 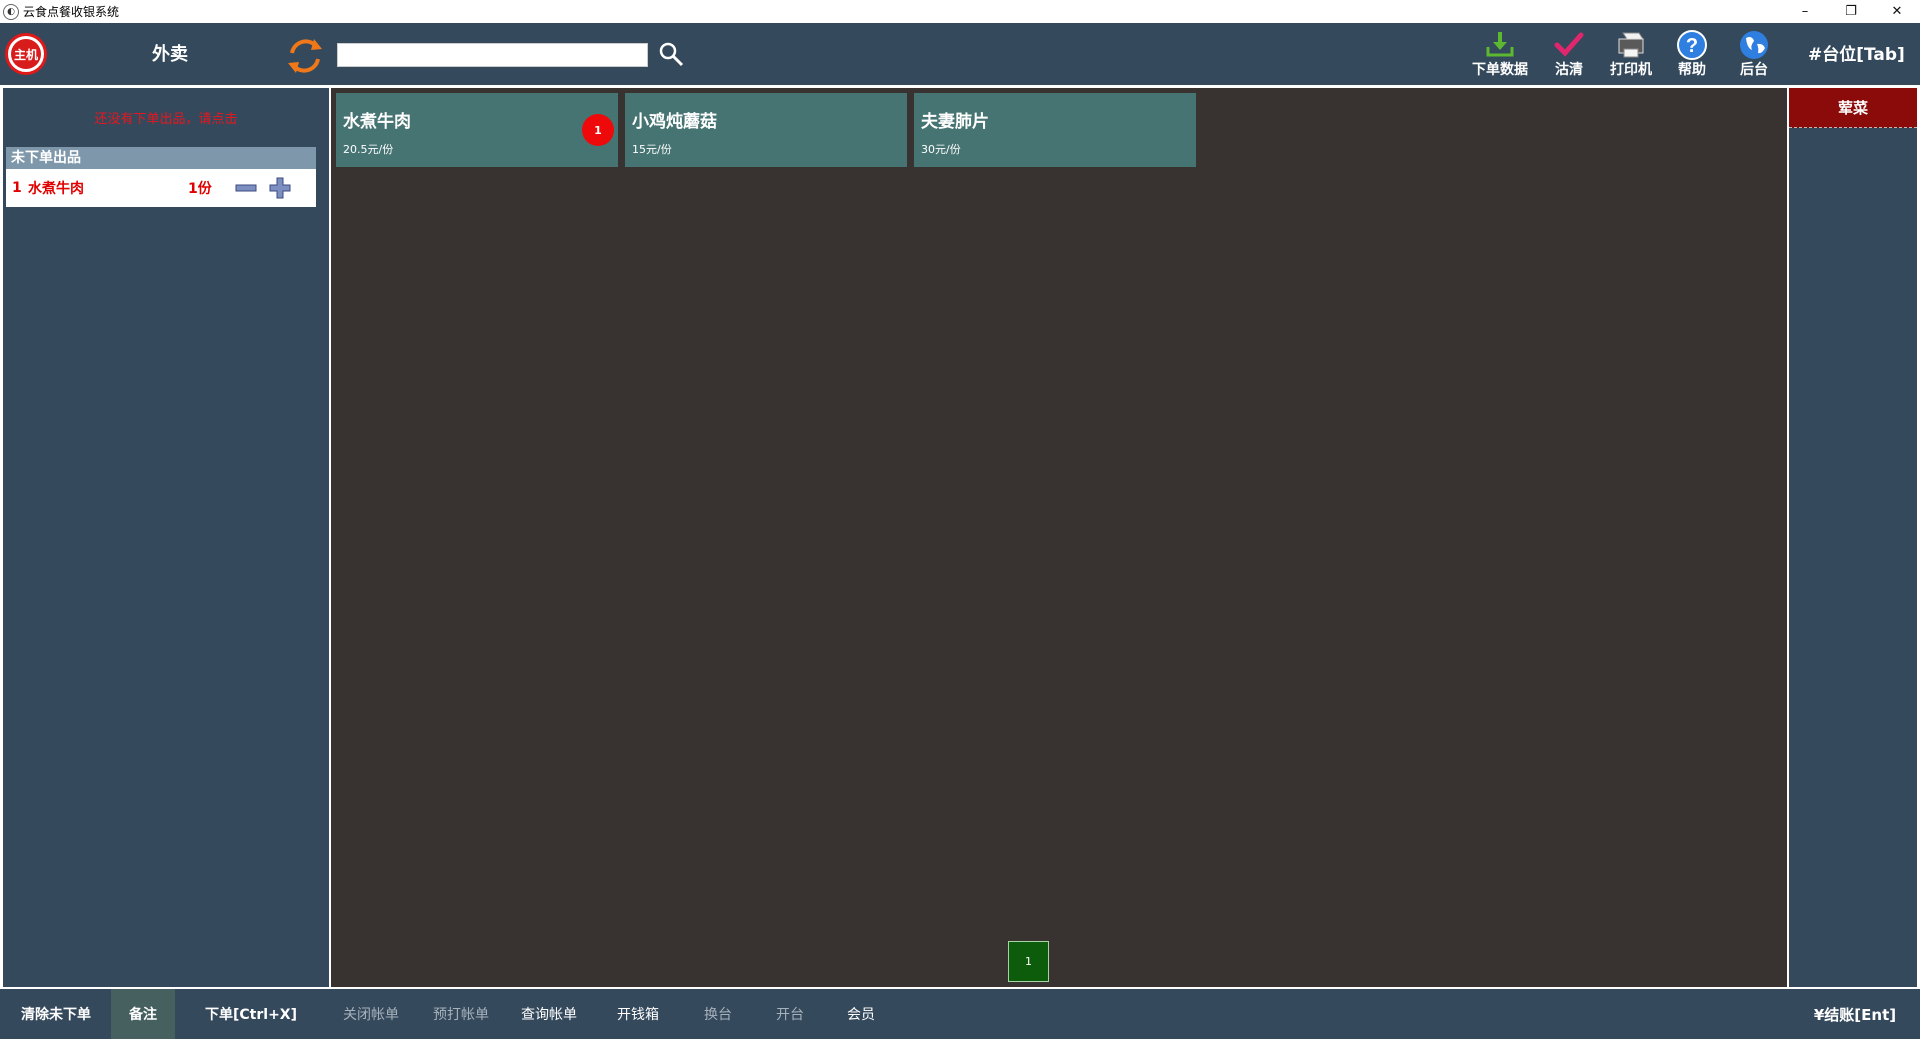 What do you see at coordinates (143, 1014) in the screenshot?
I see `remark-button: 备注` at bounding box center [143, 1014].